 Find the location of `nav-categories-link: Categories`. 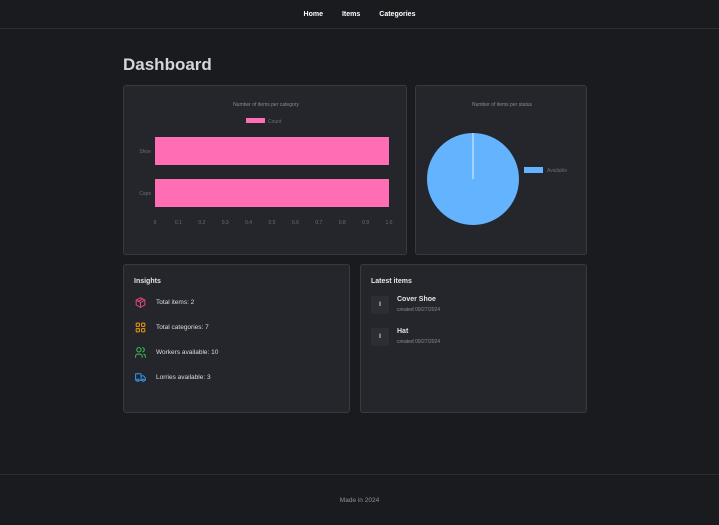

nav-categories-link: Categories is located at coordinates (397, 14).